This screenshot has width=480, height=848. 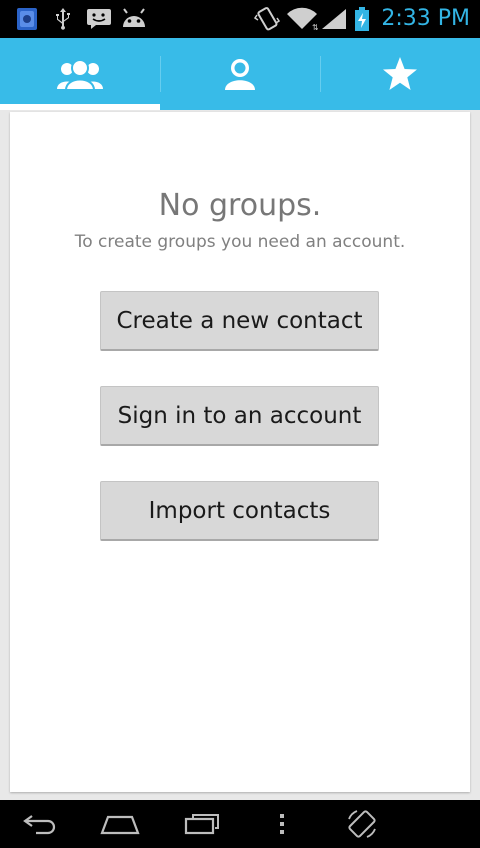 I want to click on menu-icon, so click(x=282, y=824).